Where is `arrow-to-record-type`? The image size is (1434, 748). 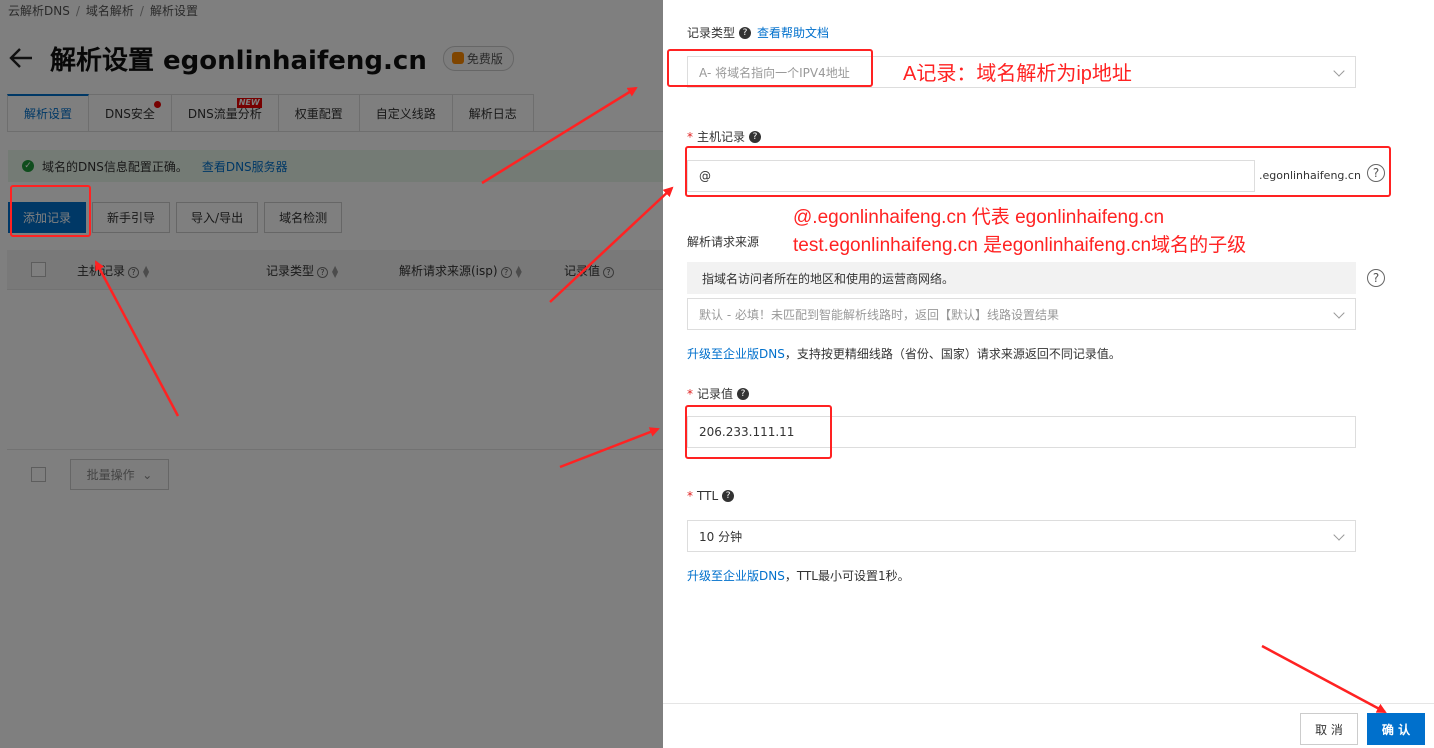 arrow-to-record-type is located at coordinates (559, 135).